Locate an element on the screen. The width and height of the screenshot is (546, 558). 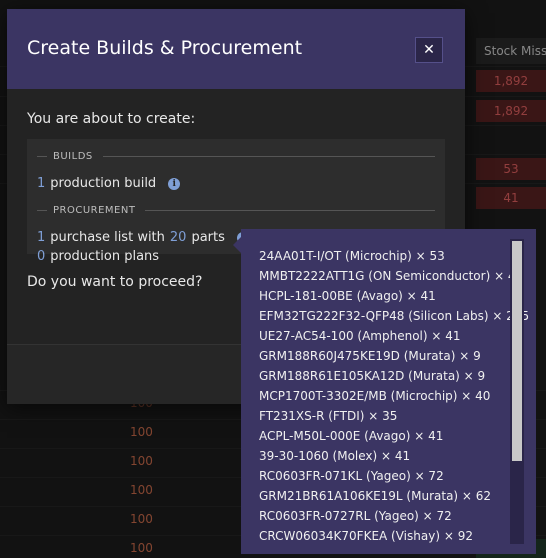
close-icon: ✕ is located at coordinates (429, 50).